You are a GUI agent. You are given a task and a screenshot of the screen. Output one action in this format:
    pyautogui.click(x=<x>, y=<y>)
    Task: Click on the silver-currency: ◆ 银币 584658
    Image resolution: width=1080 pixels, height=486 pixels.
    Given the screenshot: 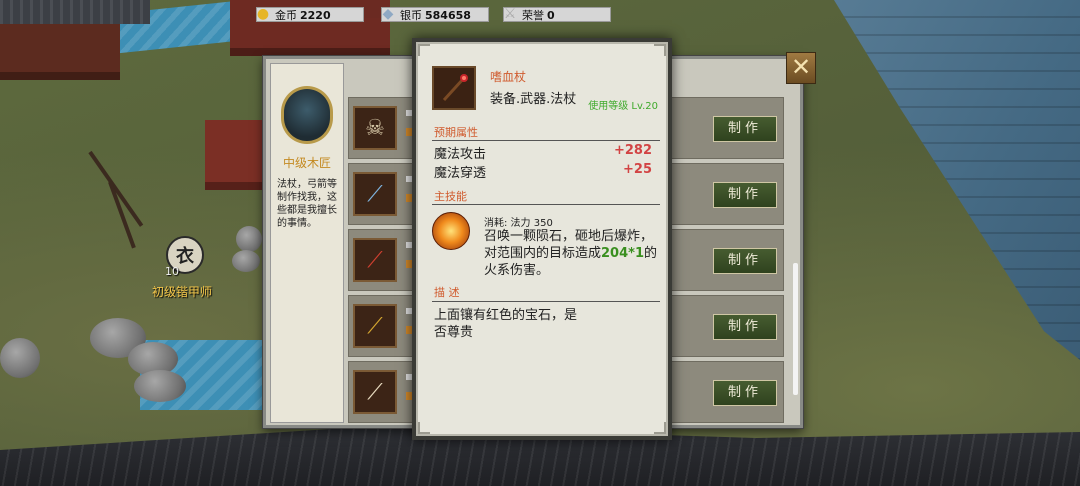 What is the action you would take?
    pyautogui.click(x=435, y=14)
    